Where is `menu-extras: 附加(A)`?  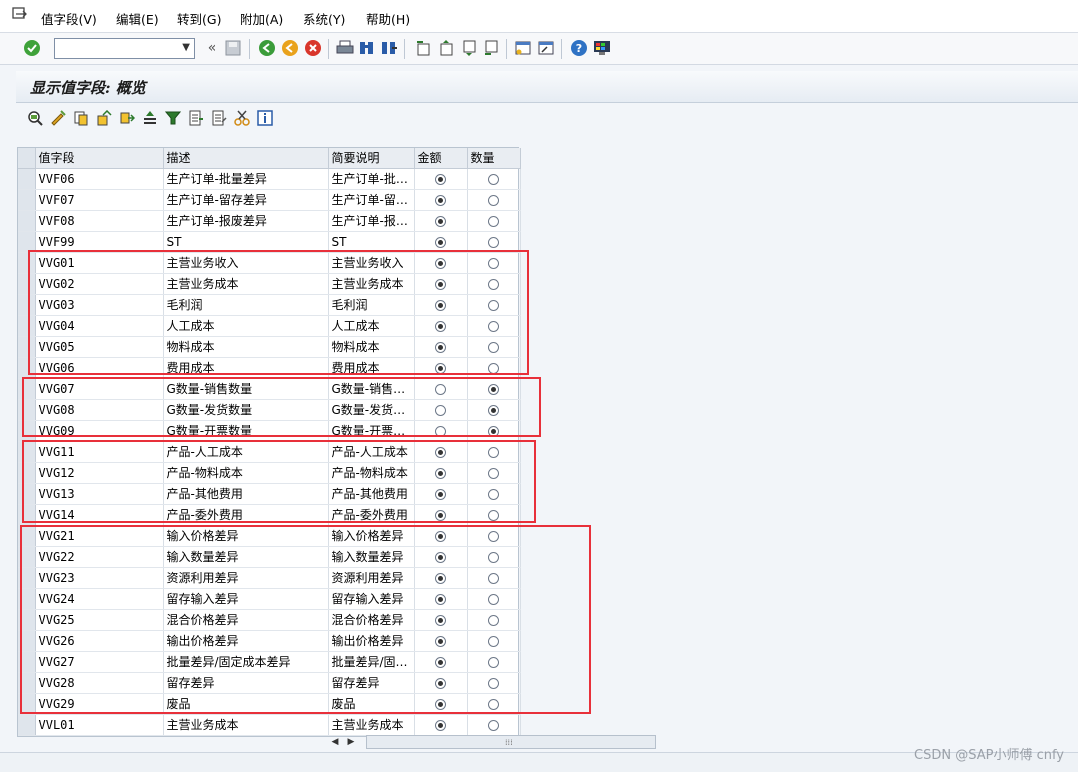
menu-extras: 附加(A) is located at coordinates (261, 18).